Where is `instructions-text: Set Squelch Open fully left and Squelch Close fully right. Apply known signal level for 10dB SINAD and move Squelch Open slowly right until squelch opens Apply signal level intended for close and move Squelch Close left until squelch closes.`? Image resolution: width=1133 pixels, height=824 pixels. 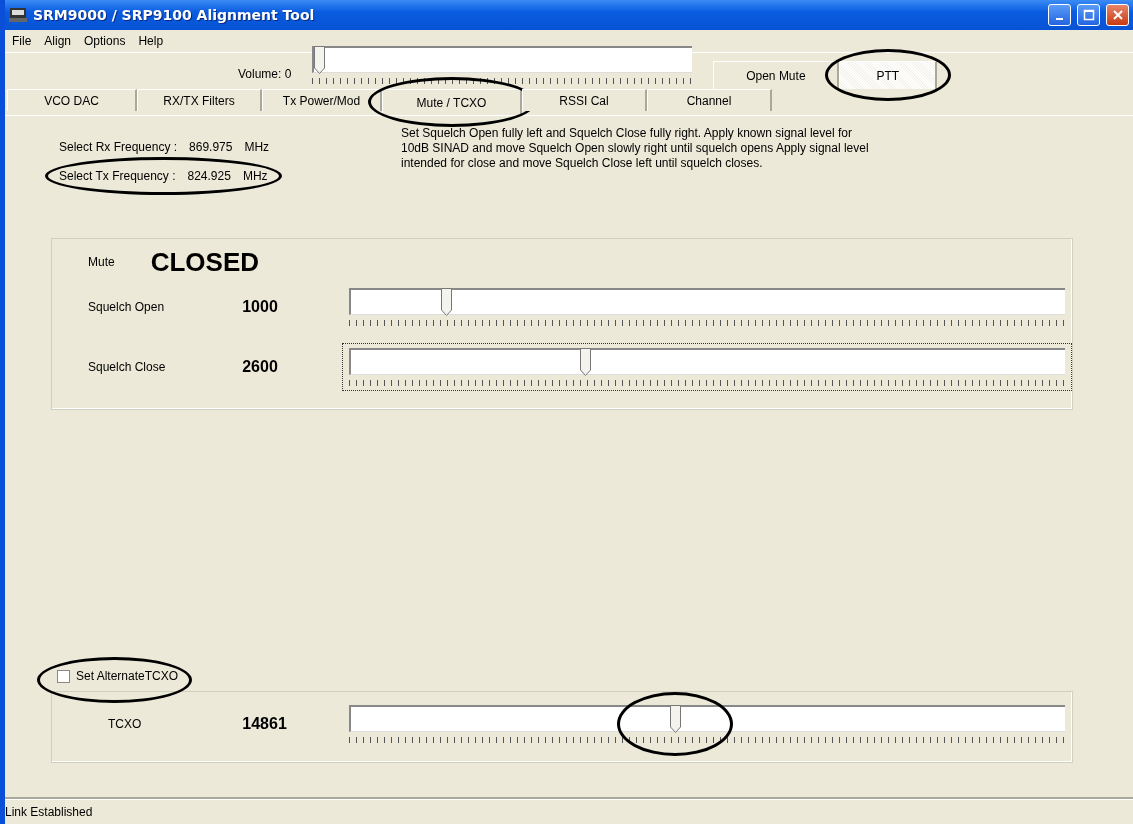
instructions-text: Set Squelch Open fully left and Squelch Close fully right. Apply known signal level for 10dB SINAD and move Squelch Open slowly right until squelch opens Apply signal level intended for close and move Squelch Close left until squelch closes. is located at coordinates (635, 149).